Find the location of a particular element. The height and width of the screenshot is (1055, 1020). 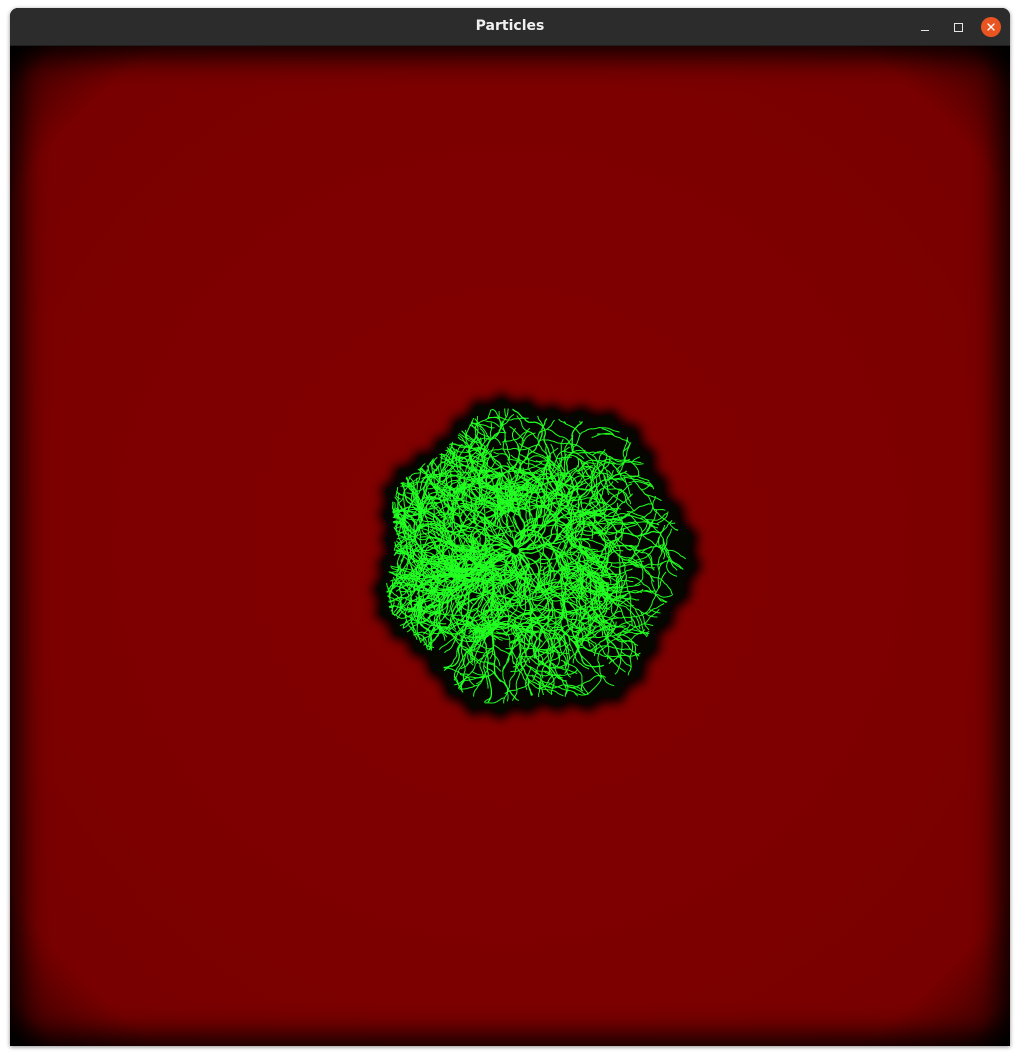

window-title: Particles is located at coordinates (510, 26).